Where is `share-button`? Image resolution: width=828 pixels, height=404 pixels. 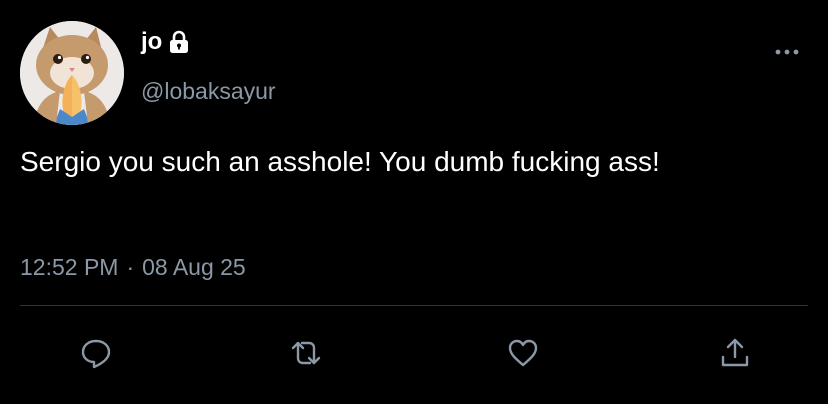 share-button is located at coordinates (735, 353).